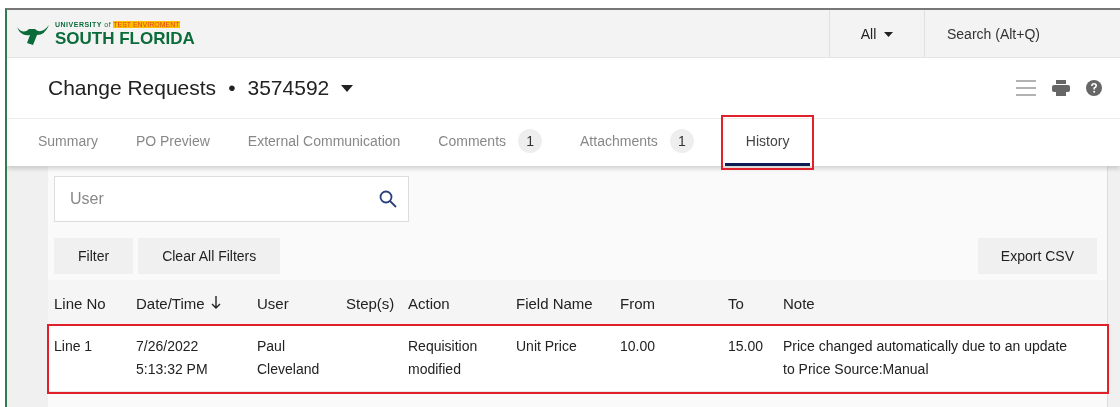 This screenshot has width=1120, height=407. Describe the element at coordinates (429, 303) in the screenshot. I see `column-header: Action` at that location.